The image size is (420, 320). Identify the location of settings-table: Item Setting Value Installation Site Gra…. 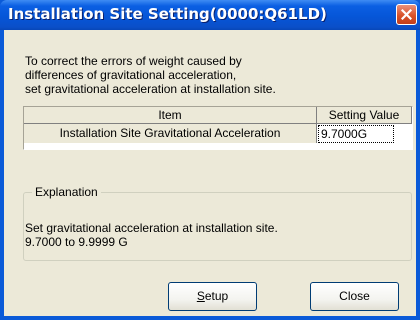
(218, 128).